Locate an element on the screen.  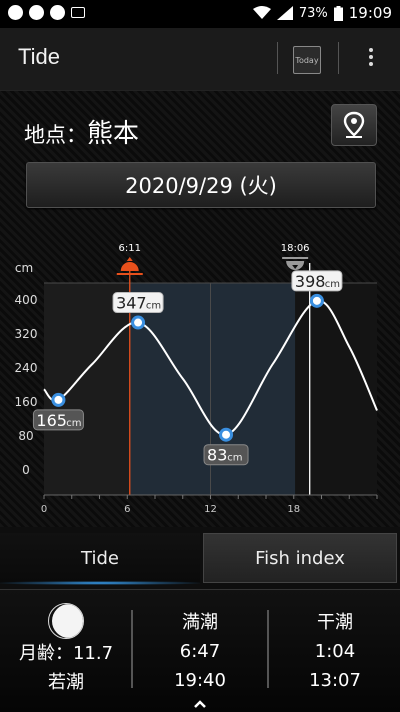
high-tide-label: 満潮 is located at coordinates (200, 622).